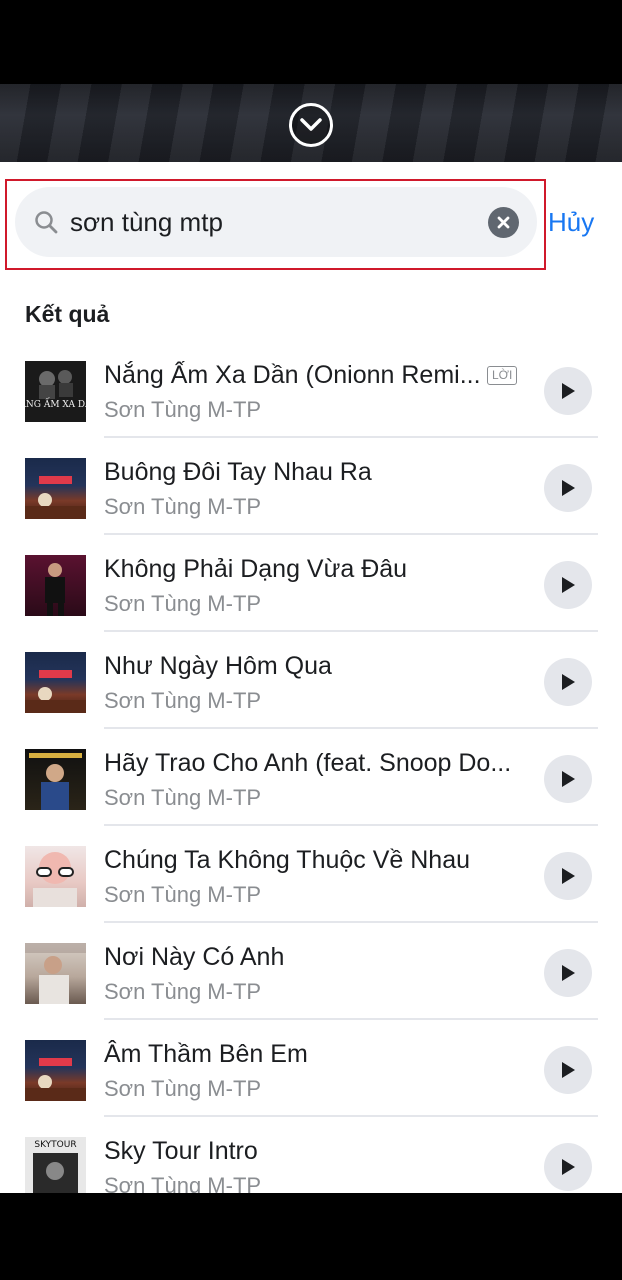 The image size is (622, 1280). I want to click on song-row: Nơi Này Có Anh Sơn Tùng M-TP, so click(311, 971).